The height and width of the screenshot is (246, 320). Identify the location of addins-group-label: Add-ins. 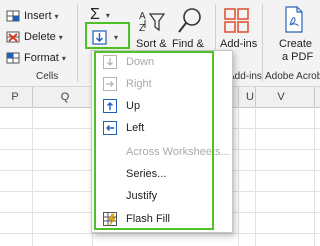
(245, 76).